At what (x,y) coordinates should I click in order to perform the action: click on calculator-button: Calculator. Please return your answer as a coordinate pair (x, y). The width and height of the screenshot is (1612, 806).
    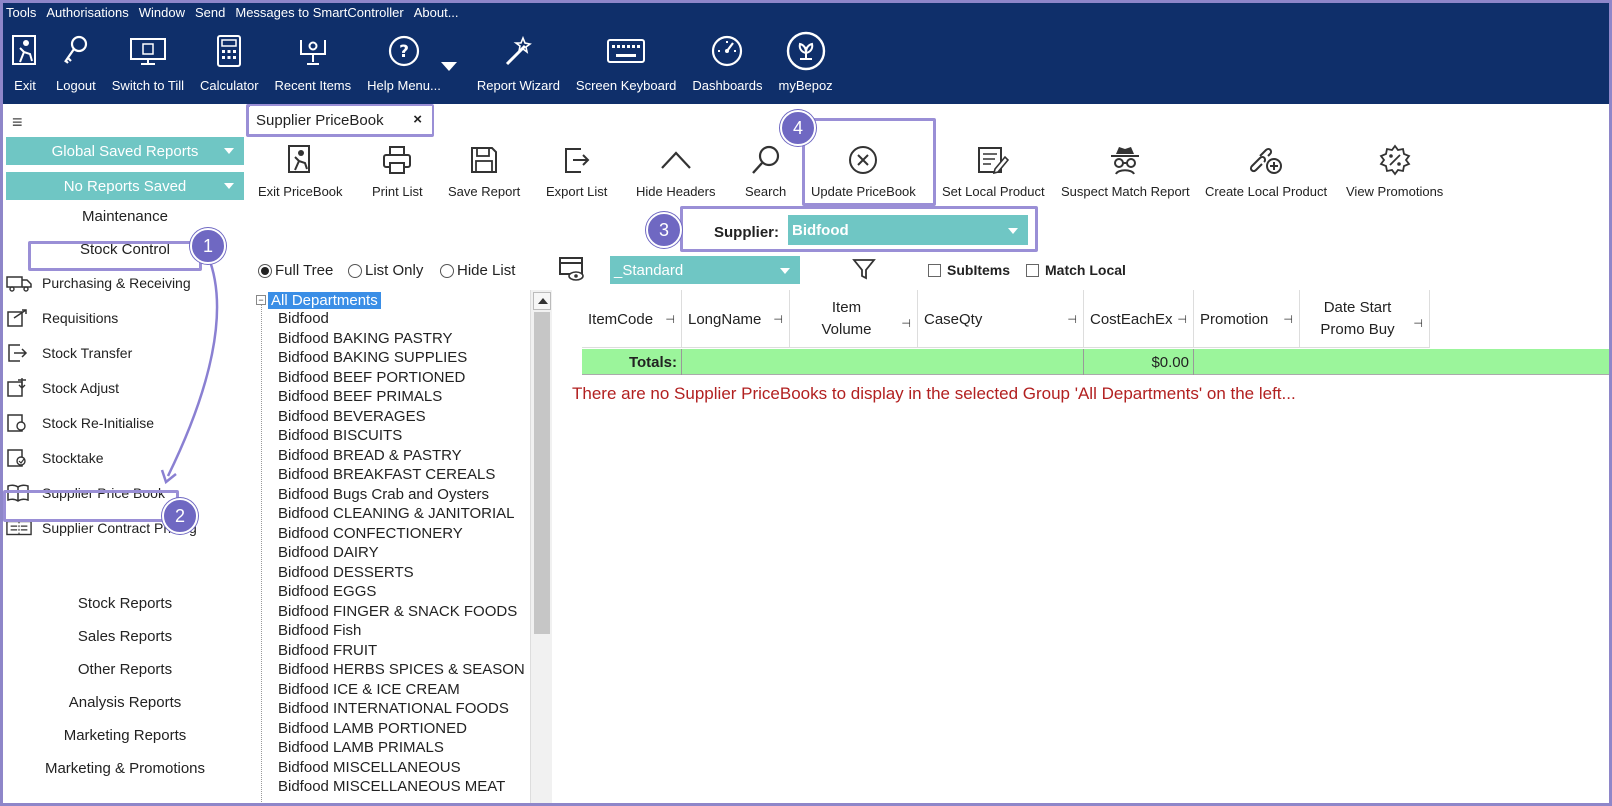
    Looking at the image, I should click on (229, 65).